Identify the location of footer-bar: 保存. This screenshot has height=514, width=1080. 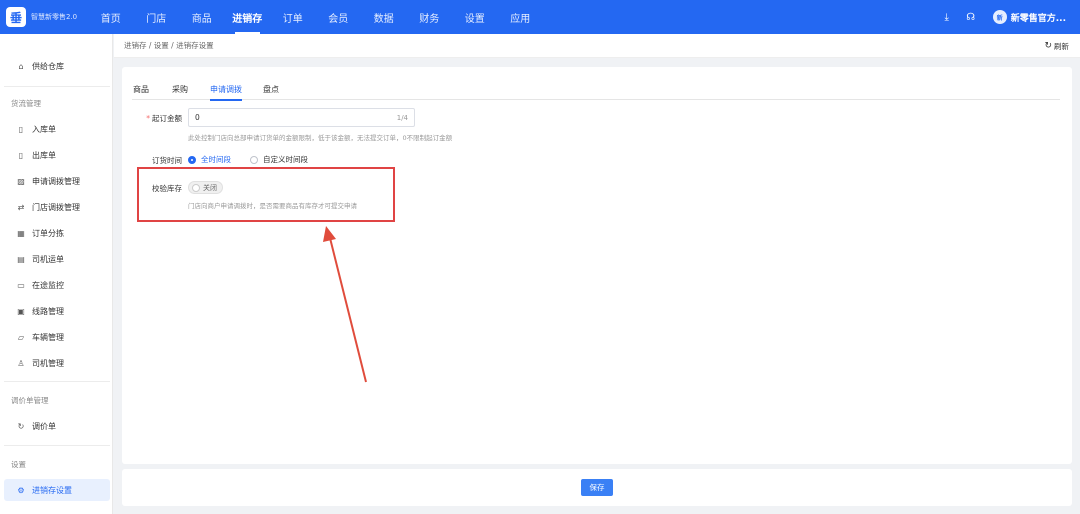
(597, 487).